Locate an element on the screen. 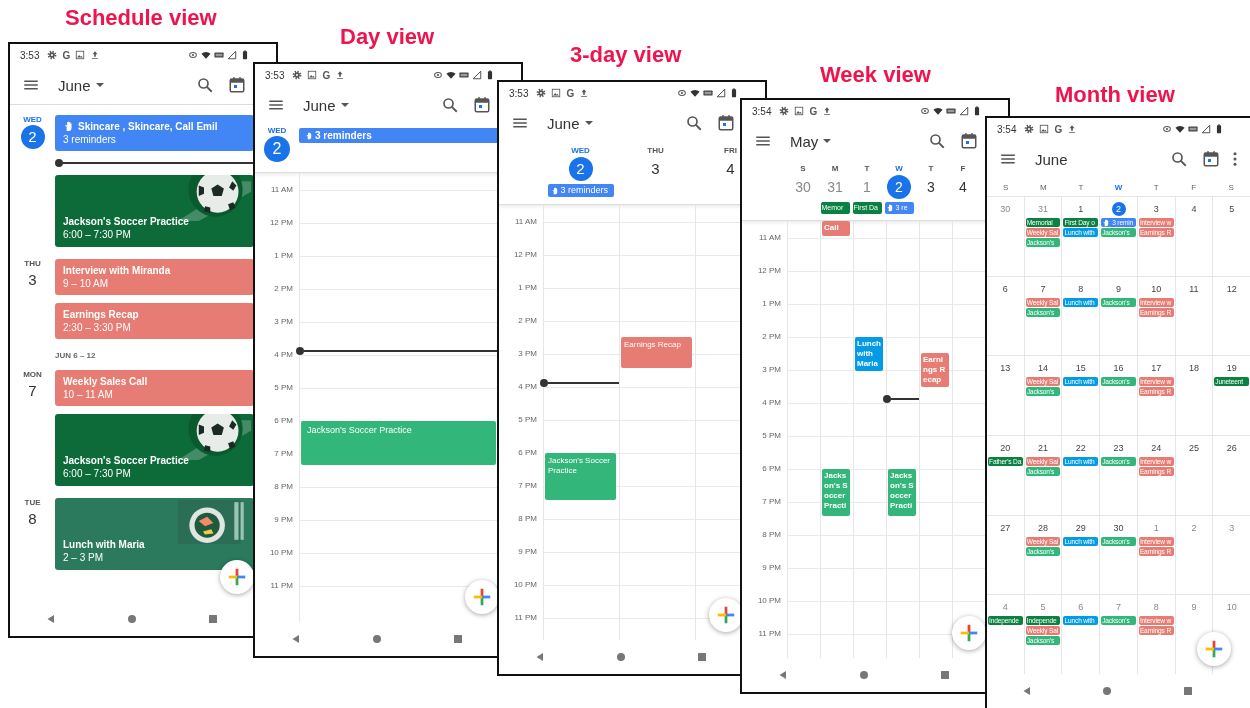 The width and height of the screenshot is (1250, 708). event-card: Earnings Recap 2:30 – 3:30 PM is located at coordinates (154, 321).